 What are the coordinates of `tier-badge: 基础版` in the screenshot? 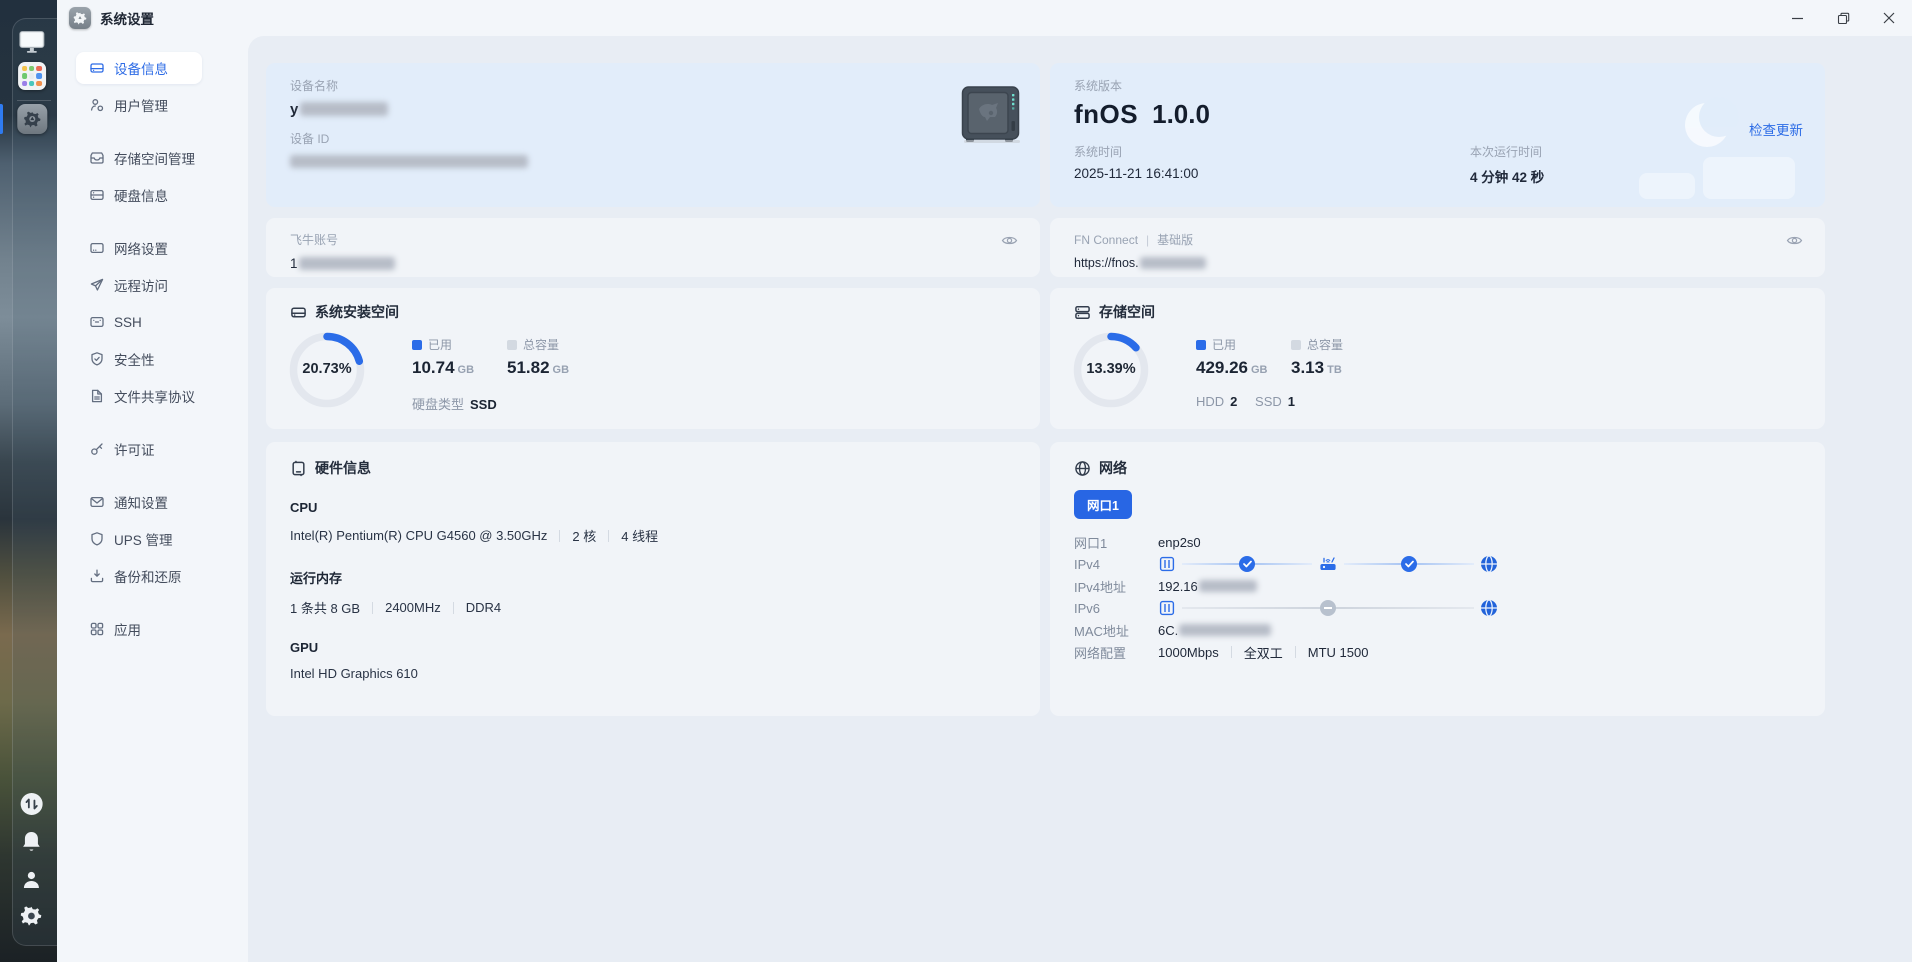 It's located at (1175, 240).